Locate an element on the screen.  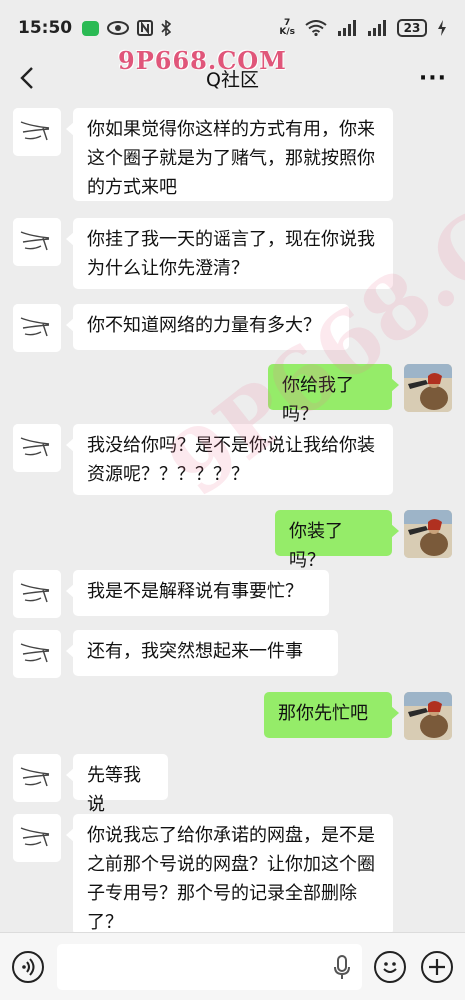
message-input is located at coordinates (209, 967).